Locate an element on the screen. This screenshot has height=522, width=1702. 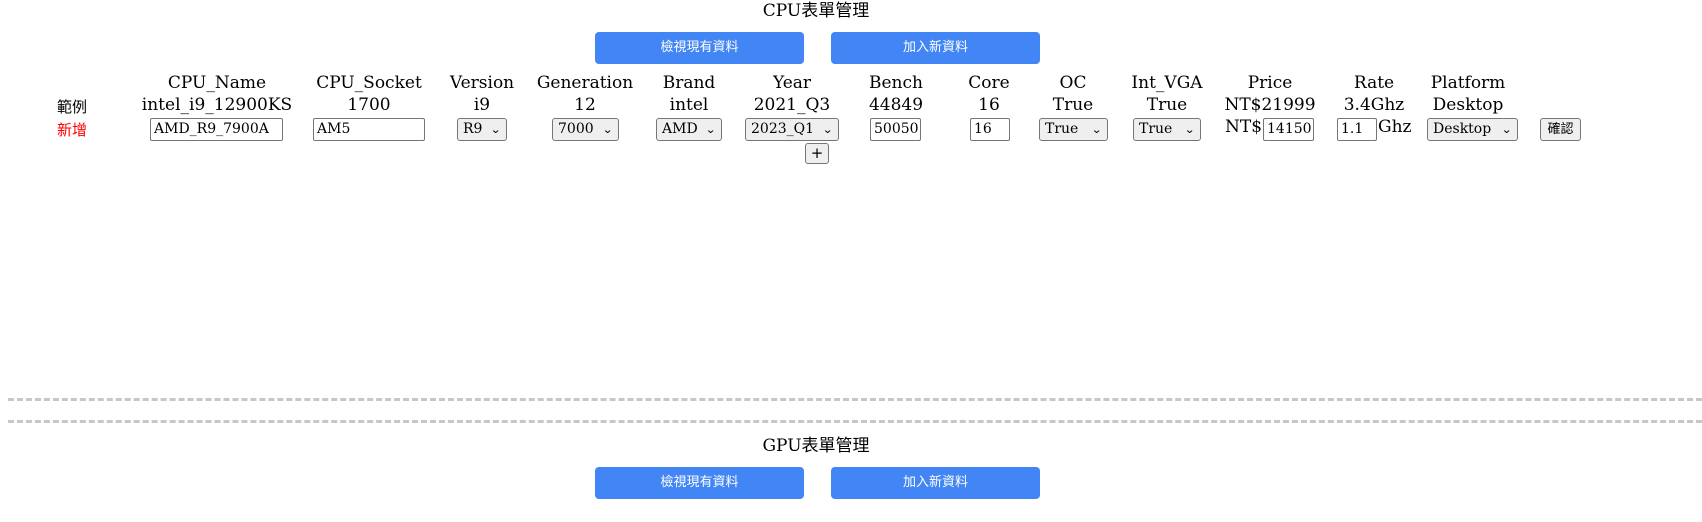
platform-select: Desktop ⌄ is located at coordinates (1472, 129).